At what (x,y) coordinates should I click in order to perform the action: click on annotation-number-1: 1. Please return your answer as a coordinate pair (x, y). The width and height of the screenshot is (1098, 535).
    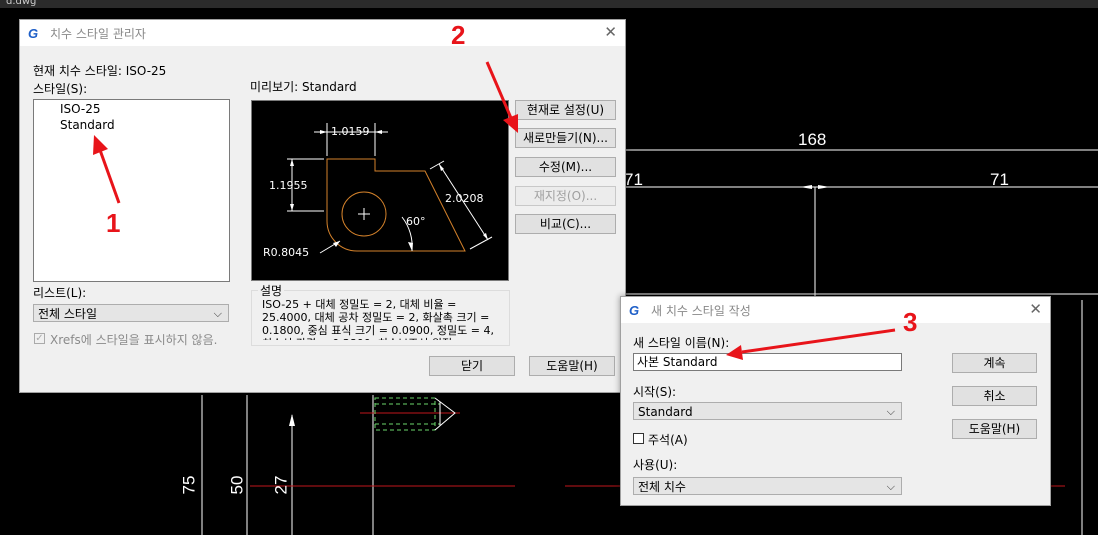
    Looking at the image, I should click on (113, 223).